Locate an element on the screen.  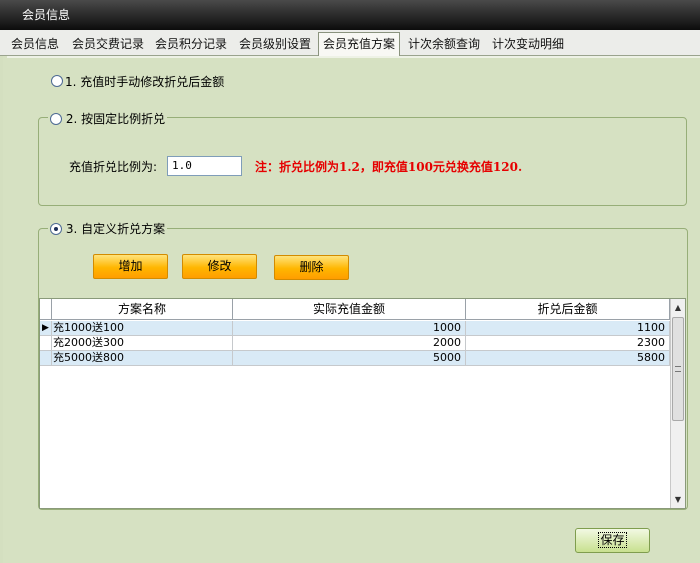
cell-actual-amount: 2000 is located at coordinates (349, 343).